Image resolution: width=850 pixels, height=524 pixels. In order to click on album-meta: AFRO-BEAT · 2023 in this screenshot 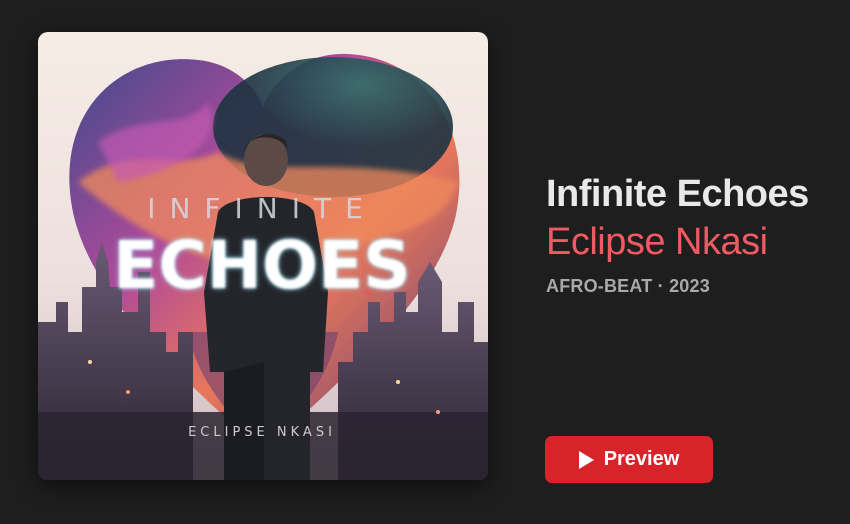, I will do `click(696, 286)`.